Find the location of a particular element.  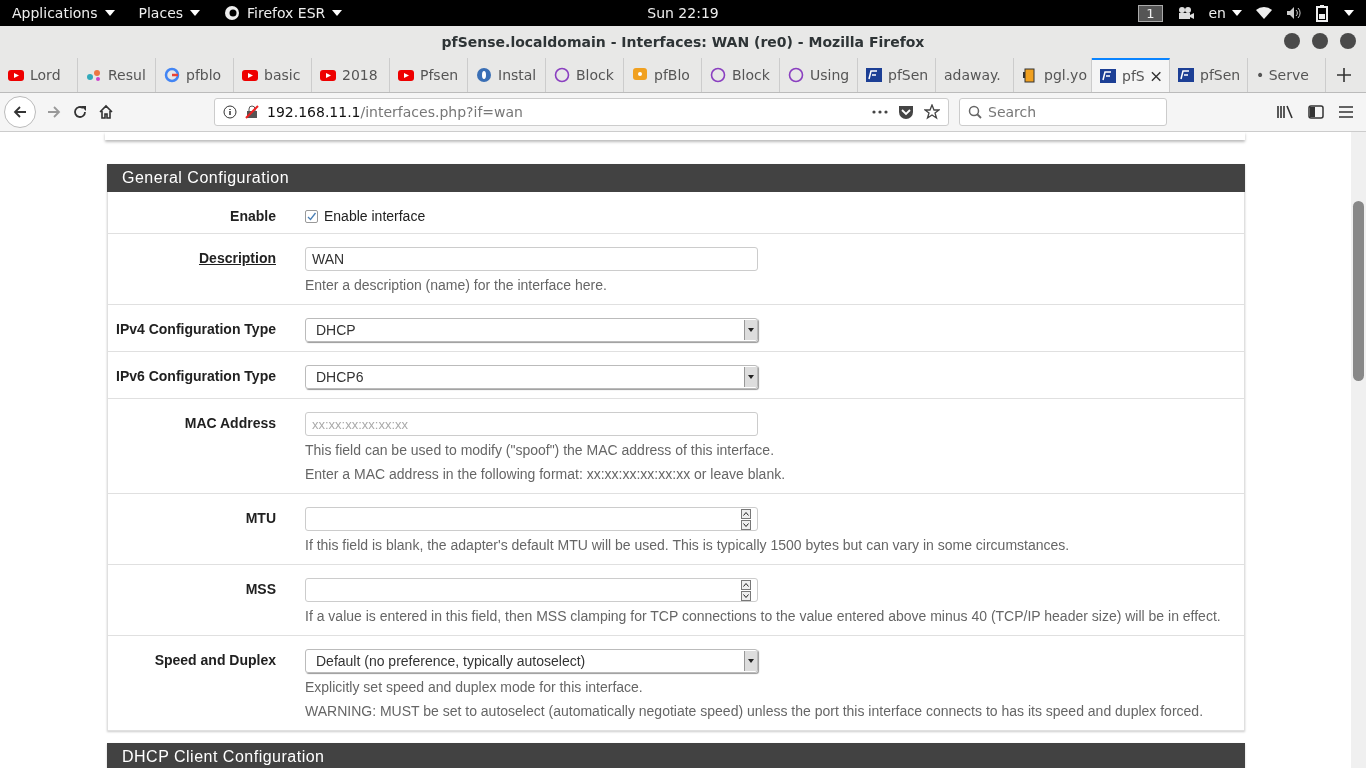

more-icon is located at coordinates (880, 112).